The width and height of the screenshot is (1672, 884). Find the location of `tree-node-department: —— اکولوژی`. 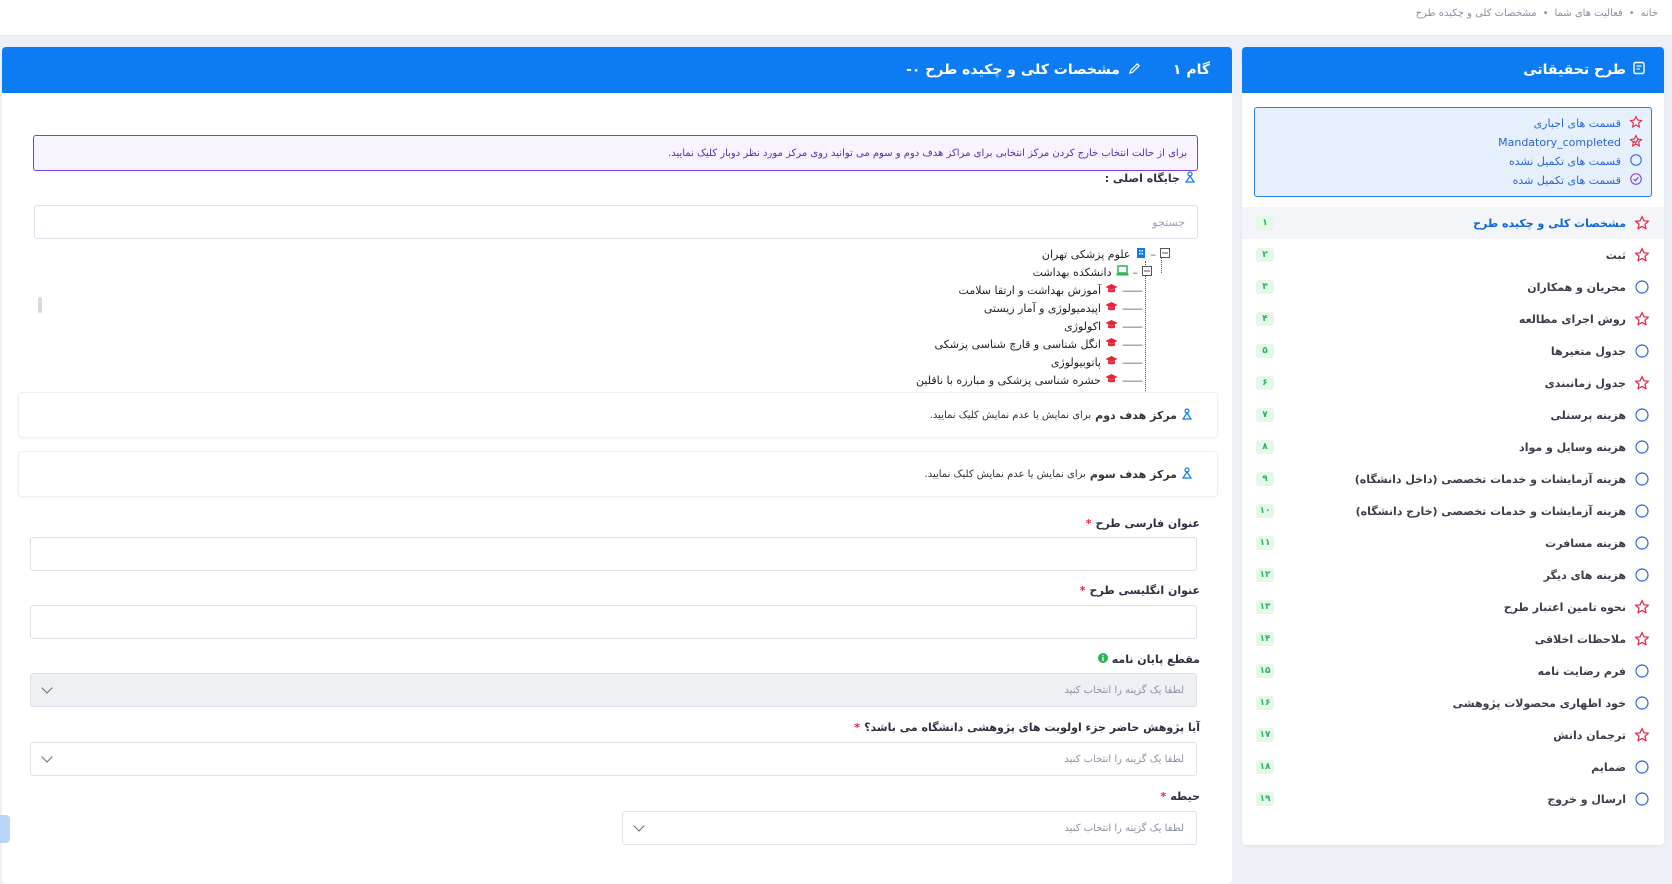

tree-node-department: —— اکولوژی is located at coordinates (1103, 326).